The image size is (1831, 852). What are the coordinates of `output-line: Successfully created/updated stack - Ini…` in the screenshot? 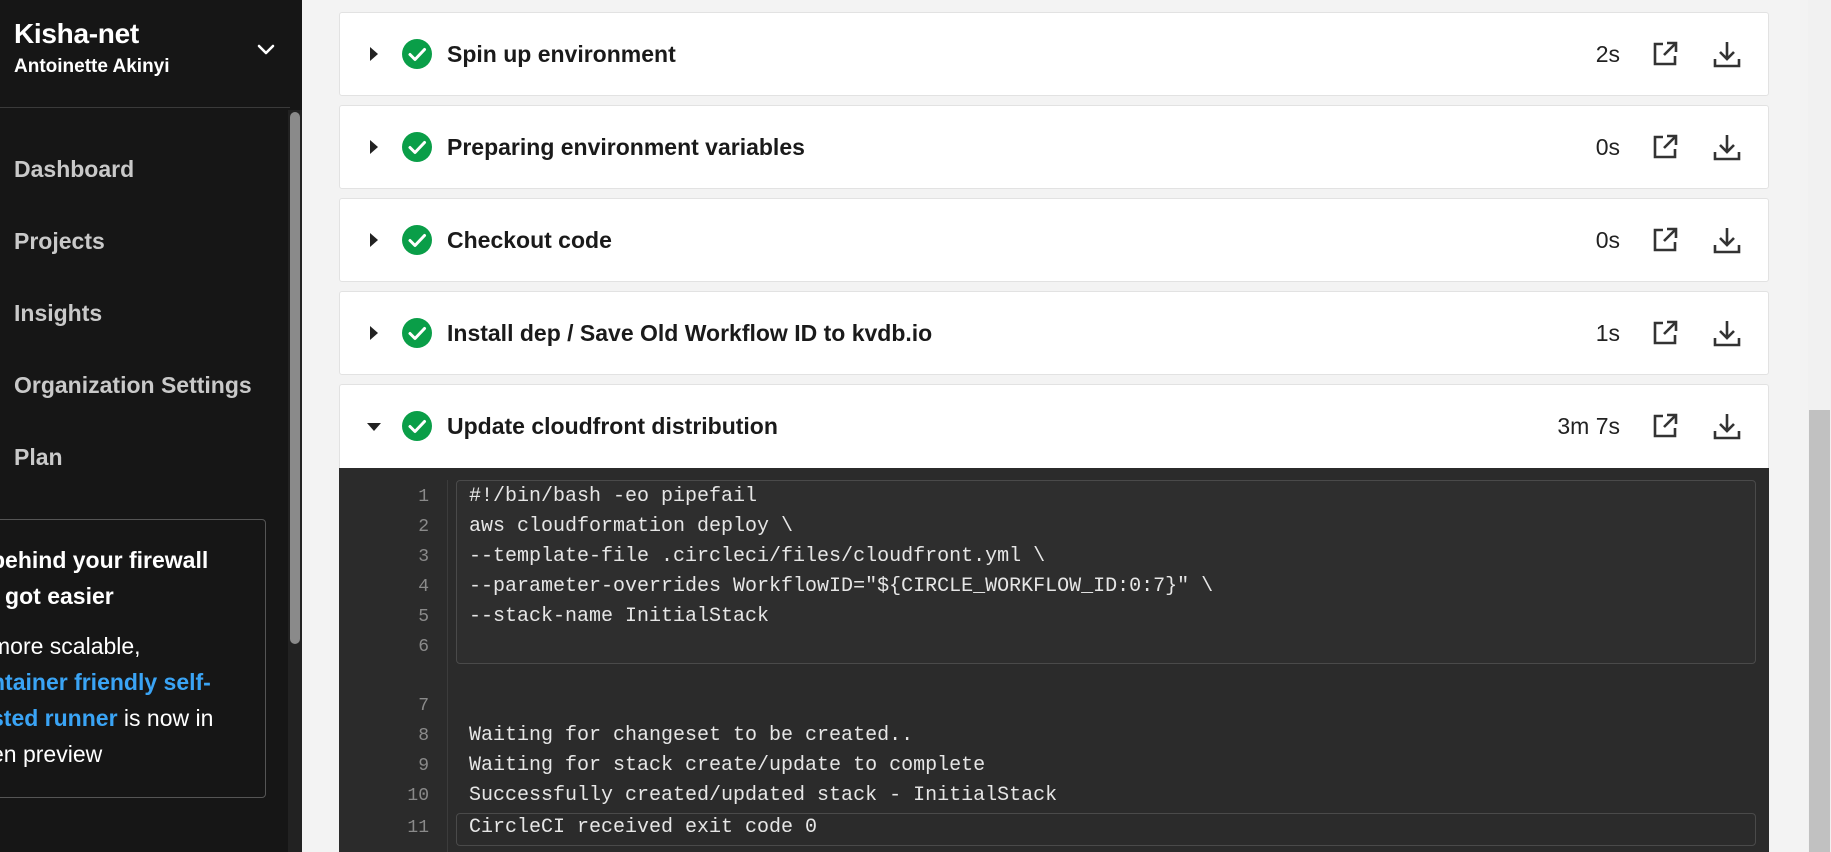 It's located at (763, 795).